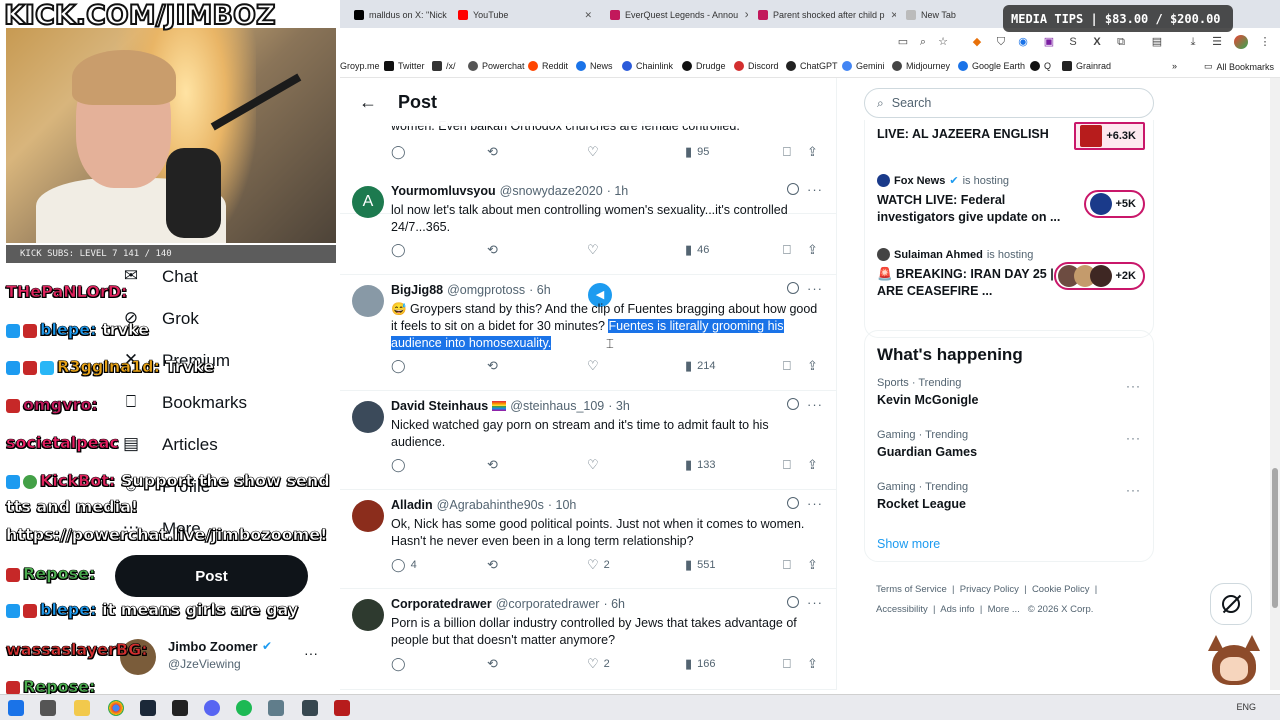 This screenshot has height=720, width=1280. Describe the element at coordinates (943, 42) in the screenshot. I see `star-icon: ☆` at that location.